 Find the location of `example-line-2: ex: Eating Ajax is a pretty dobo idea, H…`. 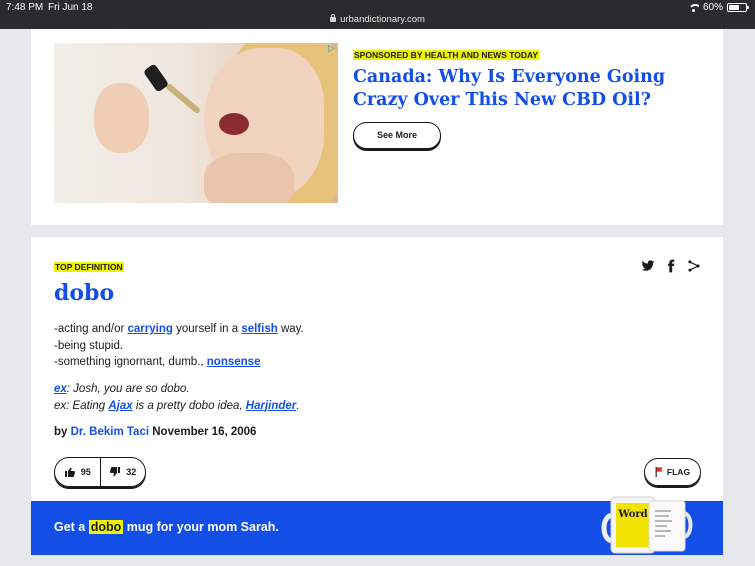

example-line-2: ex: Eating Ajax is a pretty dobo idea, H… is located at coordinates (177, 406).